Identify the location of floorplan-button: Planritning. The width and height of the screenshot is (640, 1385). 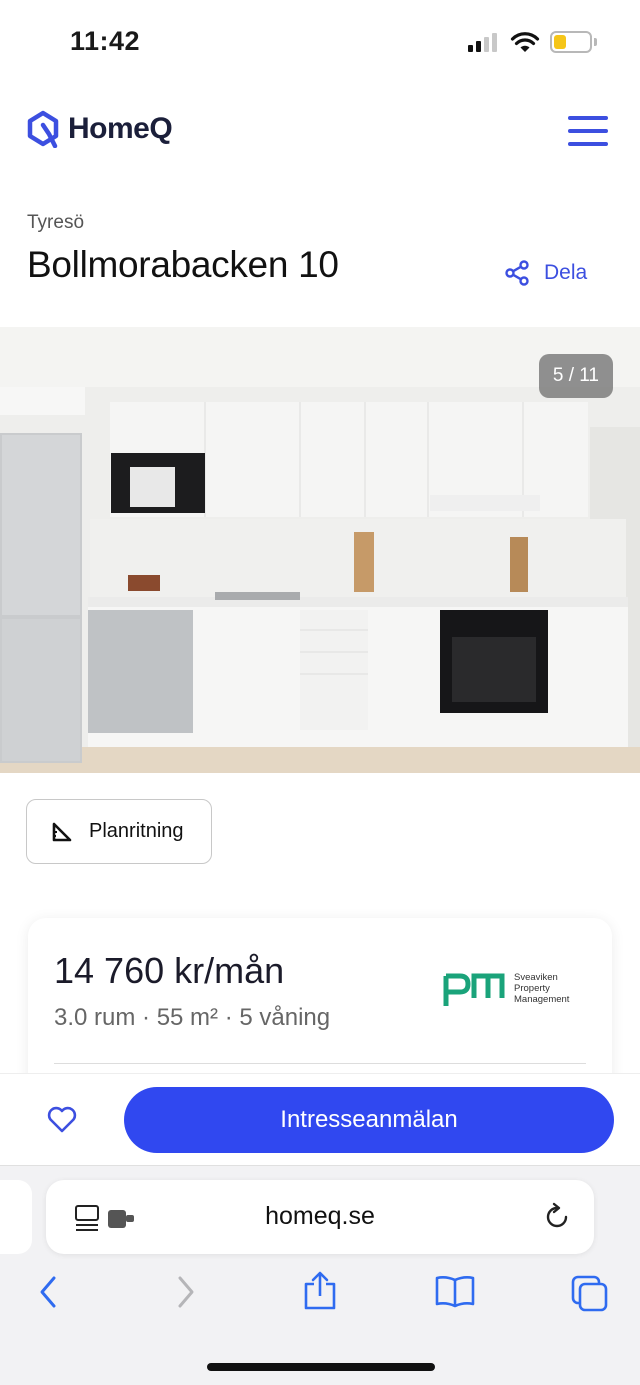
(119, 831).